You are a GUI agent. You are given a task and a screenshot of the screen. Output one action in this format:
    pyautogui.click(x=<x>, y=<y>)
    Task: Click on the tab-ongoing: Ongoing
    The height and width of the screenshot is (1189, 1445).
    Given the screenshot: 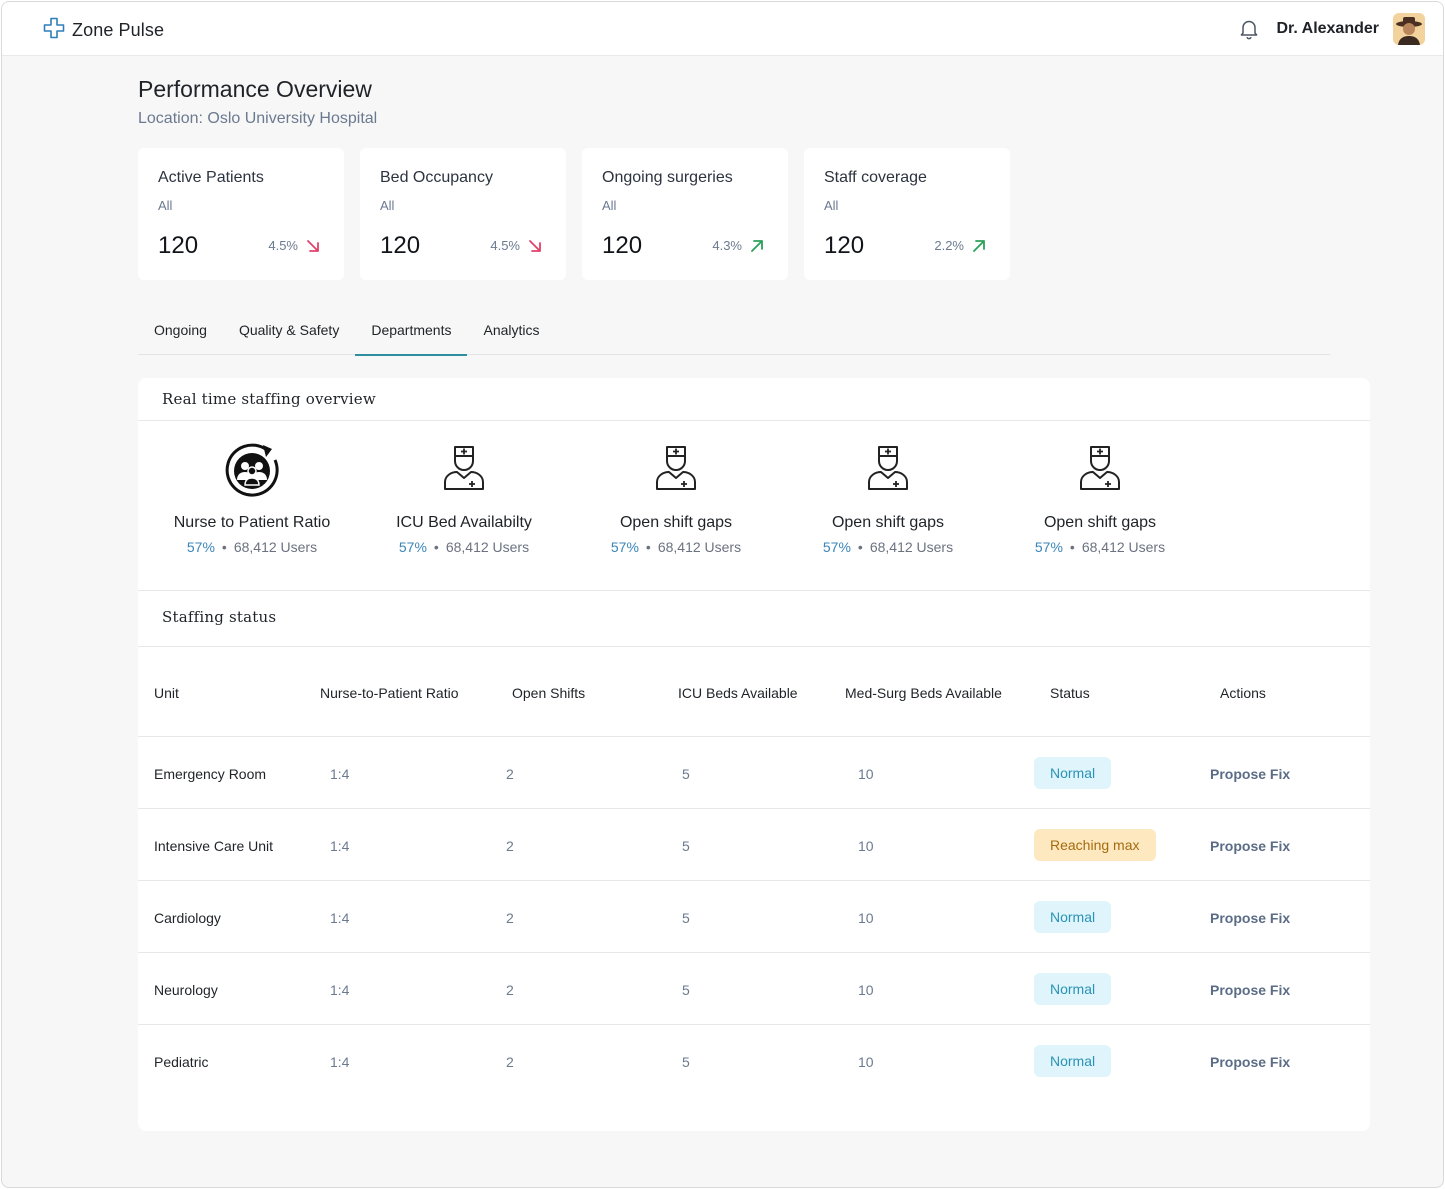 What is the action you would take?
    pyautogui.click(x=180, y=333)
    